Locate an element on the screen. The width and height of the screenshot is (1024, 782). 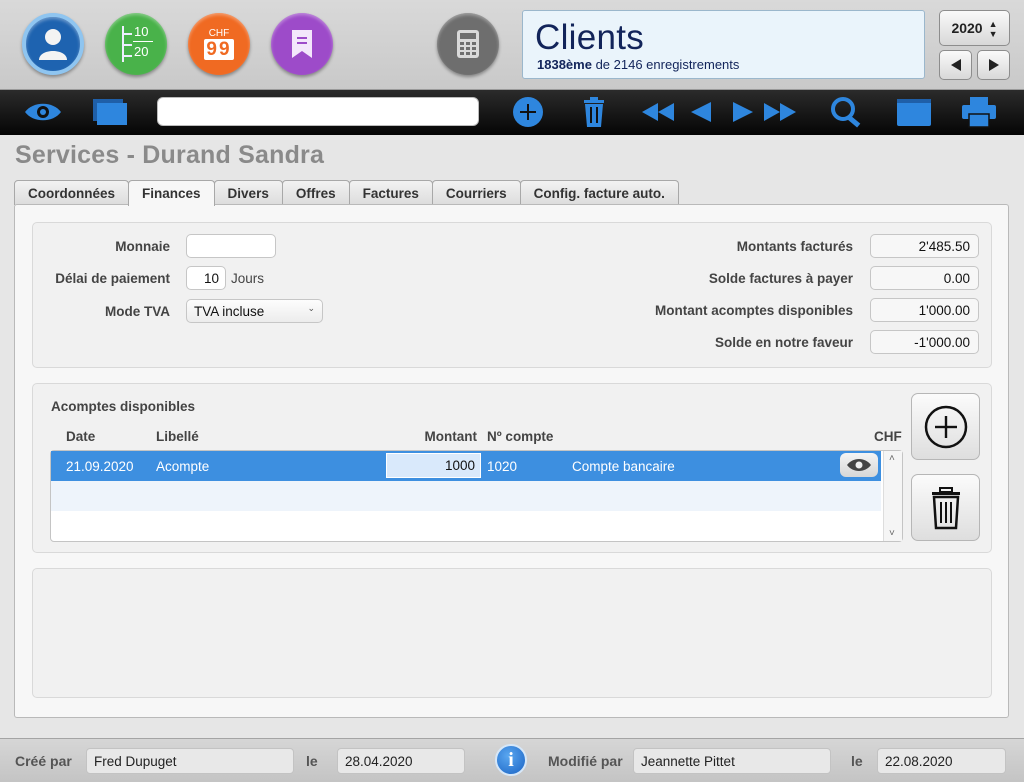
delai-paiement-field: 10 is located at coordinates (206, 278).